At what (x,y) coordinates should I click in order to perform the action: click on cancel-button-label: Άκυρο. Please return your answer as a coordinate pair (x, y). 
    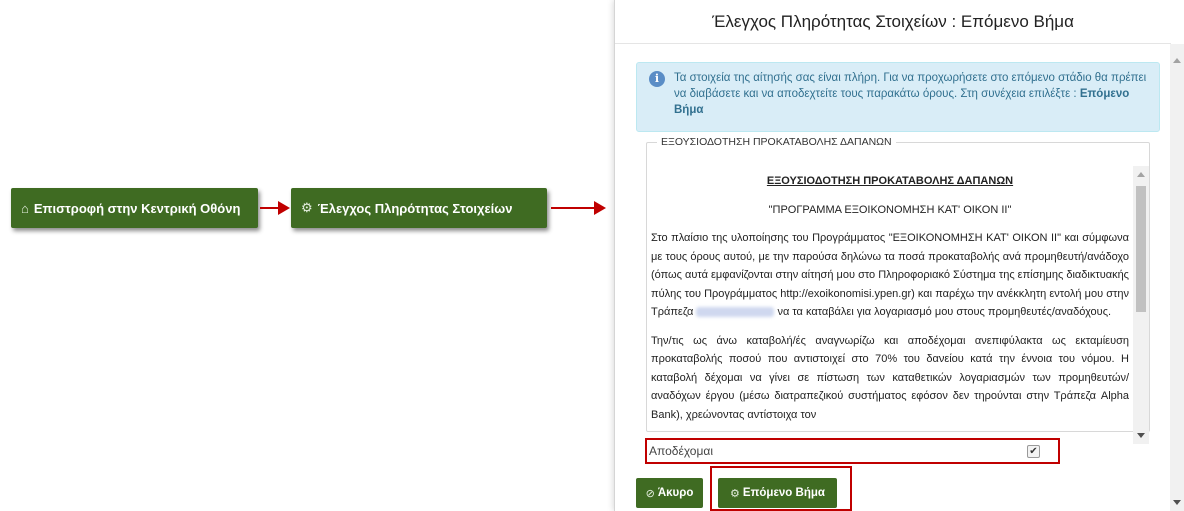
    Looking at the image, I should click on (675, 493).